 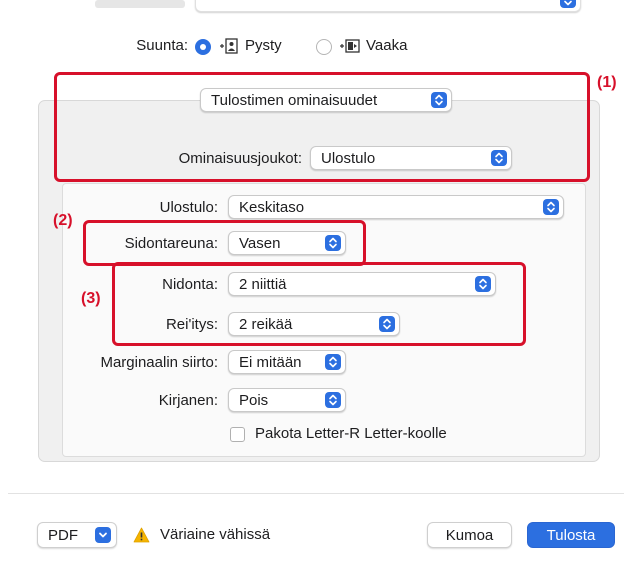 What do you see at coordinates (188, 207) in the screenshot?
I see `output-label: Ulostulo:` at bounding box center [188, 207].